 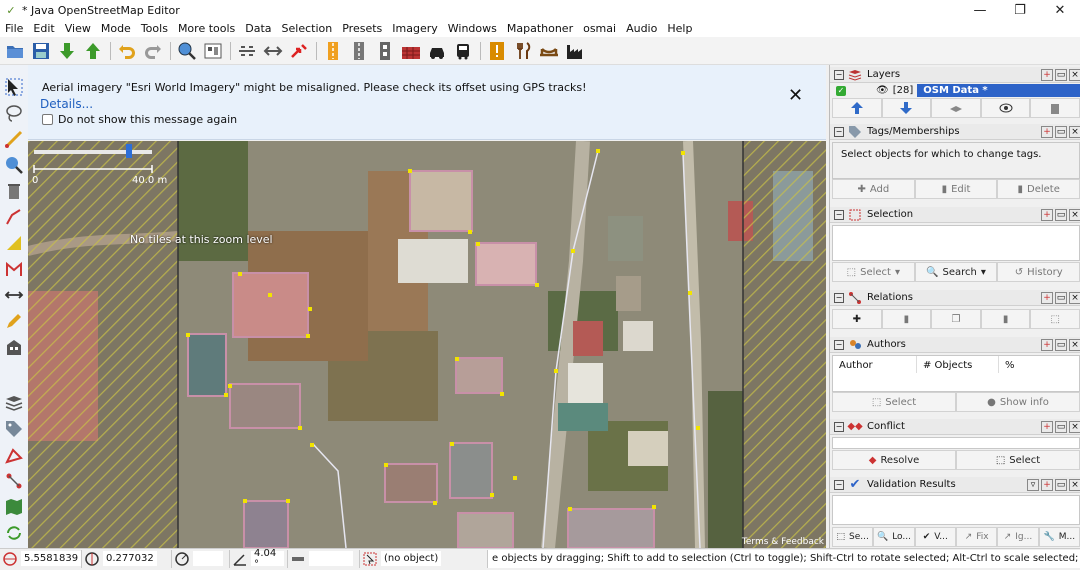 What do you see at coordinates (958, 364) in the screenshot?
I see `objects-column-header: # Objects` at bounding box center [958, 364].